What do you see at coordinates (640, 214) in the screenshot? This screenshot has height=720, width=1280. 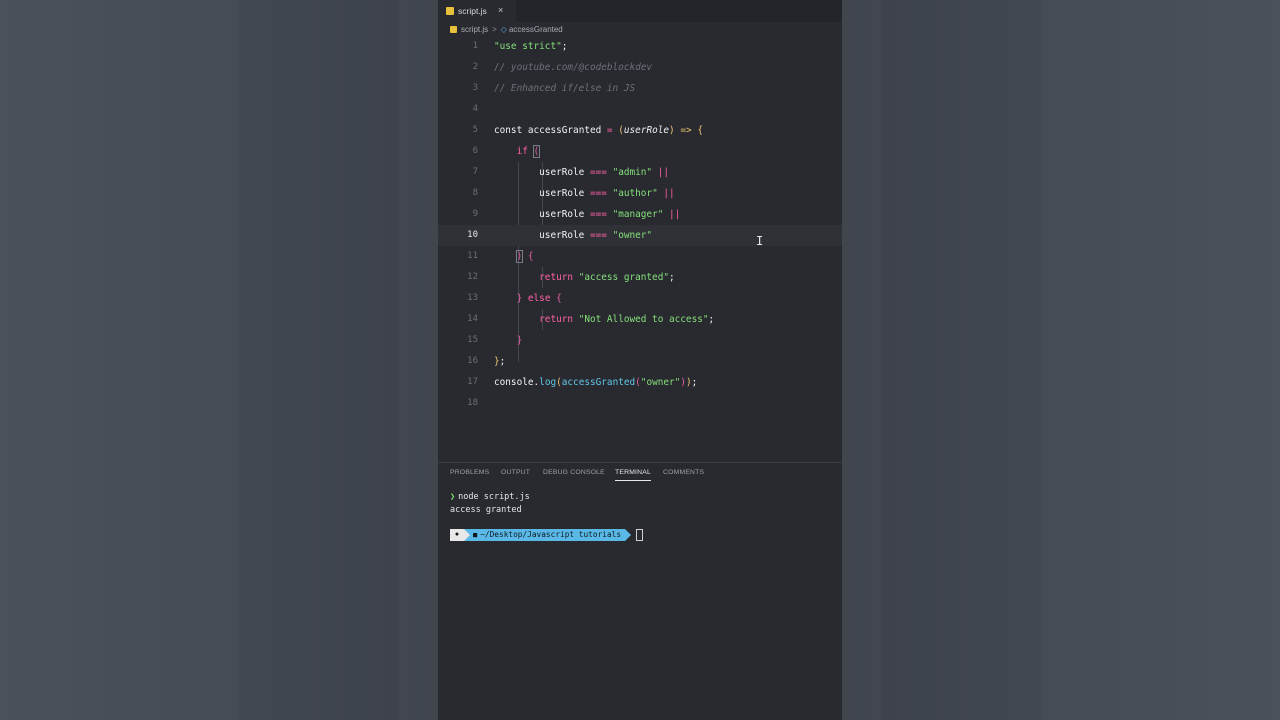 I see `code-line: 9 userRole === "manager" ||` at bounding box center [640, 214].